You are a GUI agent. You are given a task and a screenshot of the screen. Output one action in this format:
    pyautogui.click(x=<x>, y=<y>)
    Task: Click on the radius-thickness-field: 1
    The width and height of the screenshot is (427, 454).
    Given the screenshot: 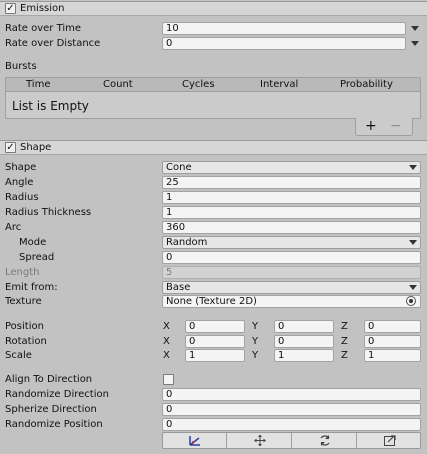 What is the action you would take?
    pyautogui.click(x=291, y=212)
    